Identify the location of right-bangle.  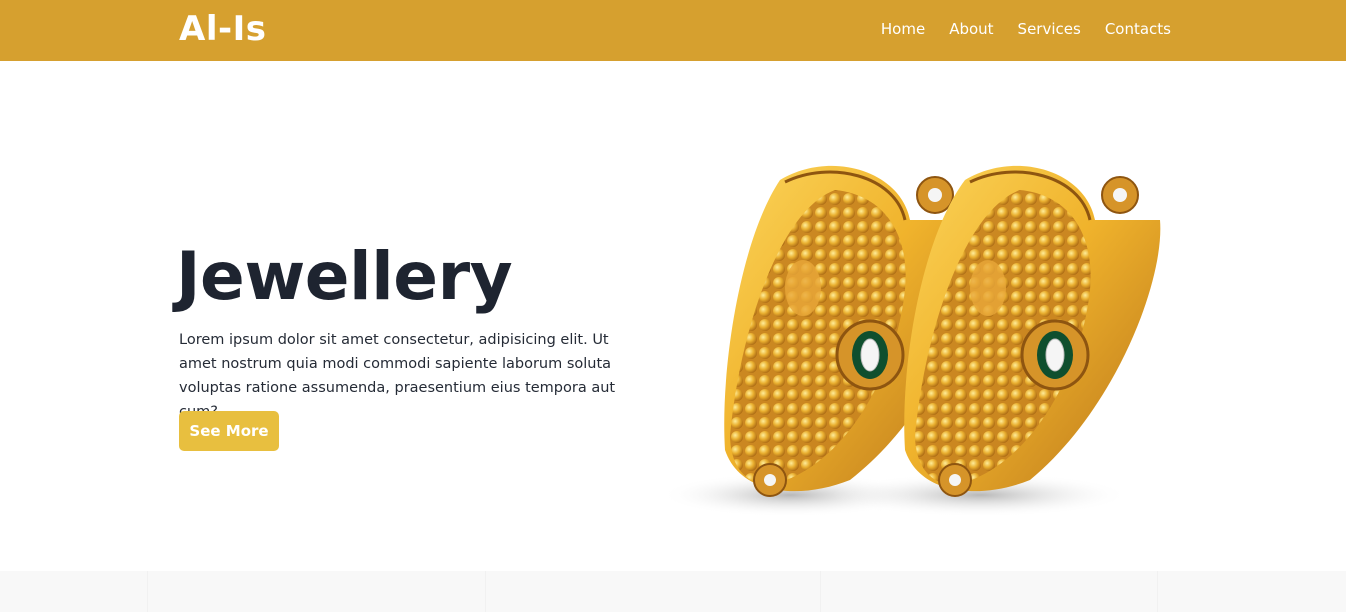
(1032, 331).